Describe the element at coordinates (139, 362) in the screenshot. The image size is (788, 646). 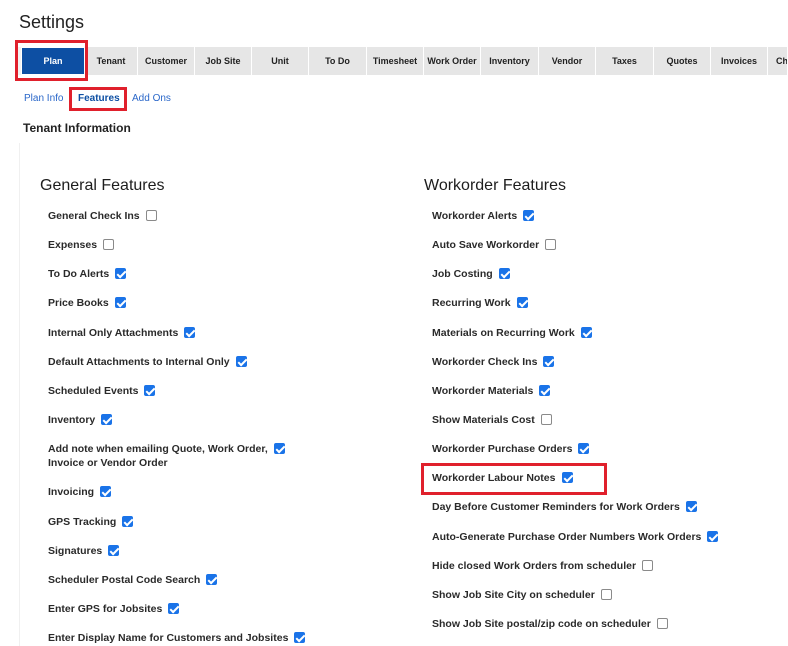
I see `feature-label: Default Attachments to Internal Only` at that location.